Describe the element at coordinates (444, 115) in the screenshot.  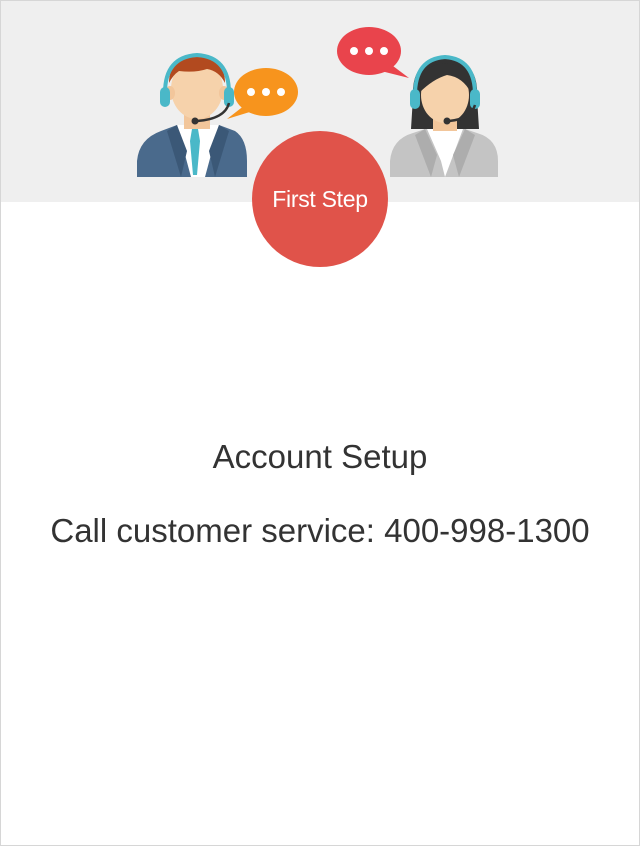
I see `female-support-agent-icon` at that location.